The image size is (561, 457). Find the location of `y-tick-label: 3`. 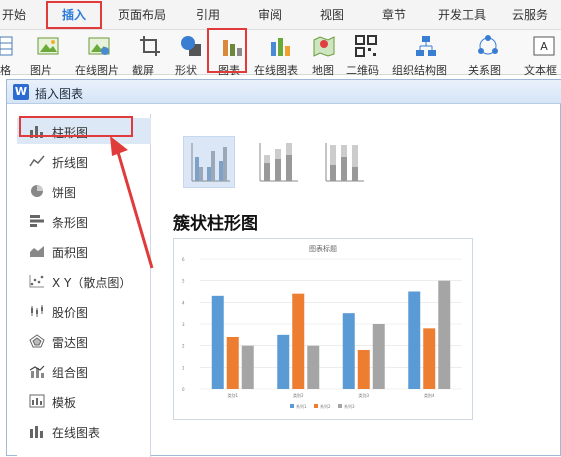

y-tick-label: 3 is located at coordinates (183, 324).